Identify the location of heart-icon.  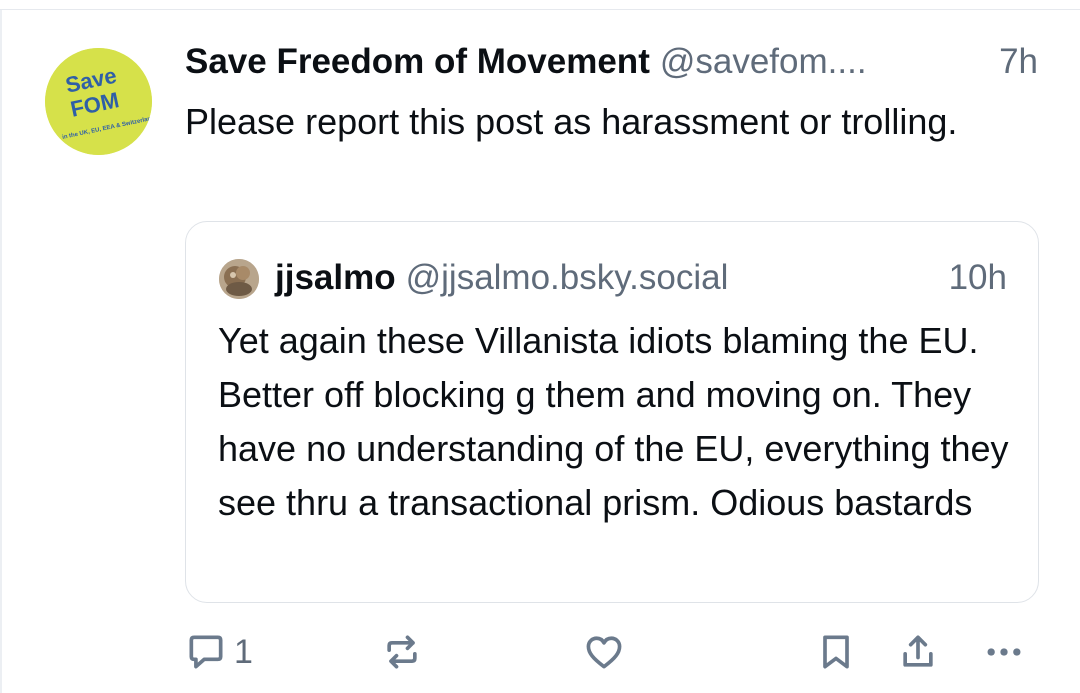
(604, 652).